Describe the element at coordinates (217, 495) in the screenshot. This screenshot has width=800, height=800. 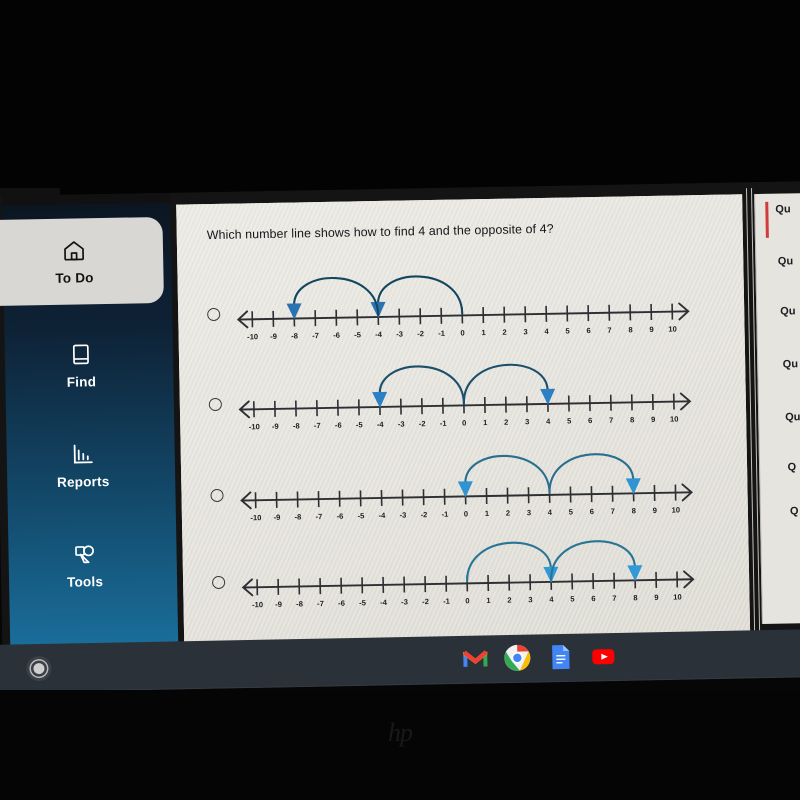
I see `radio-option-c` at that location.